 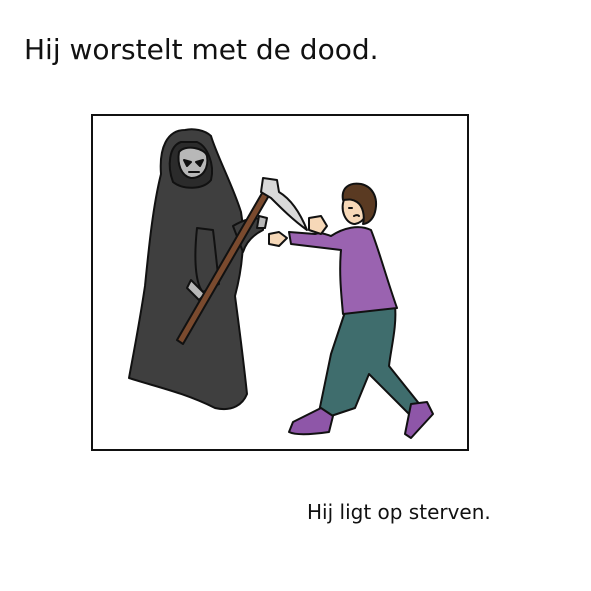 I want to click on skull-icon, so click(x=193, y=162).